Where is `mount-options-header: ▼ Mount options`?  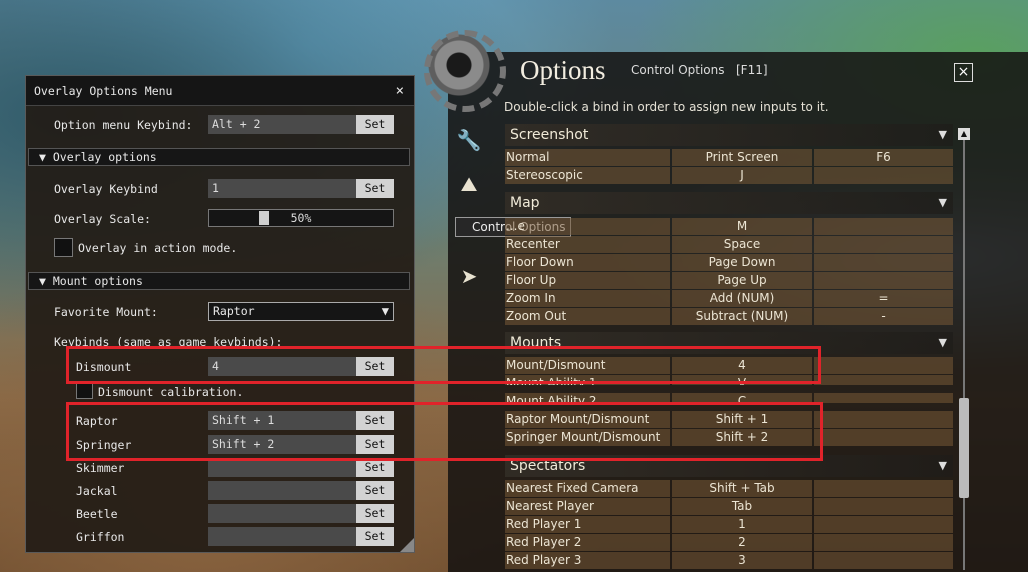 mount-options-header: ▼ Mount options is located at coordinates (219, 281).